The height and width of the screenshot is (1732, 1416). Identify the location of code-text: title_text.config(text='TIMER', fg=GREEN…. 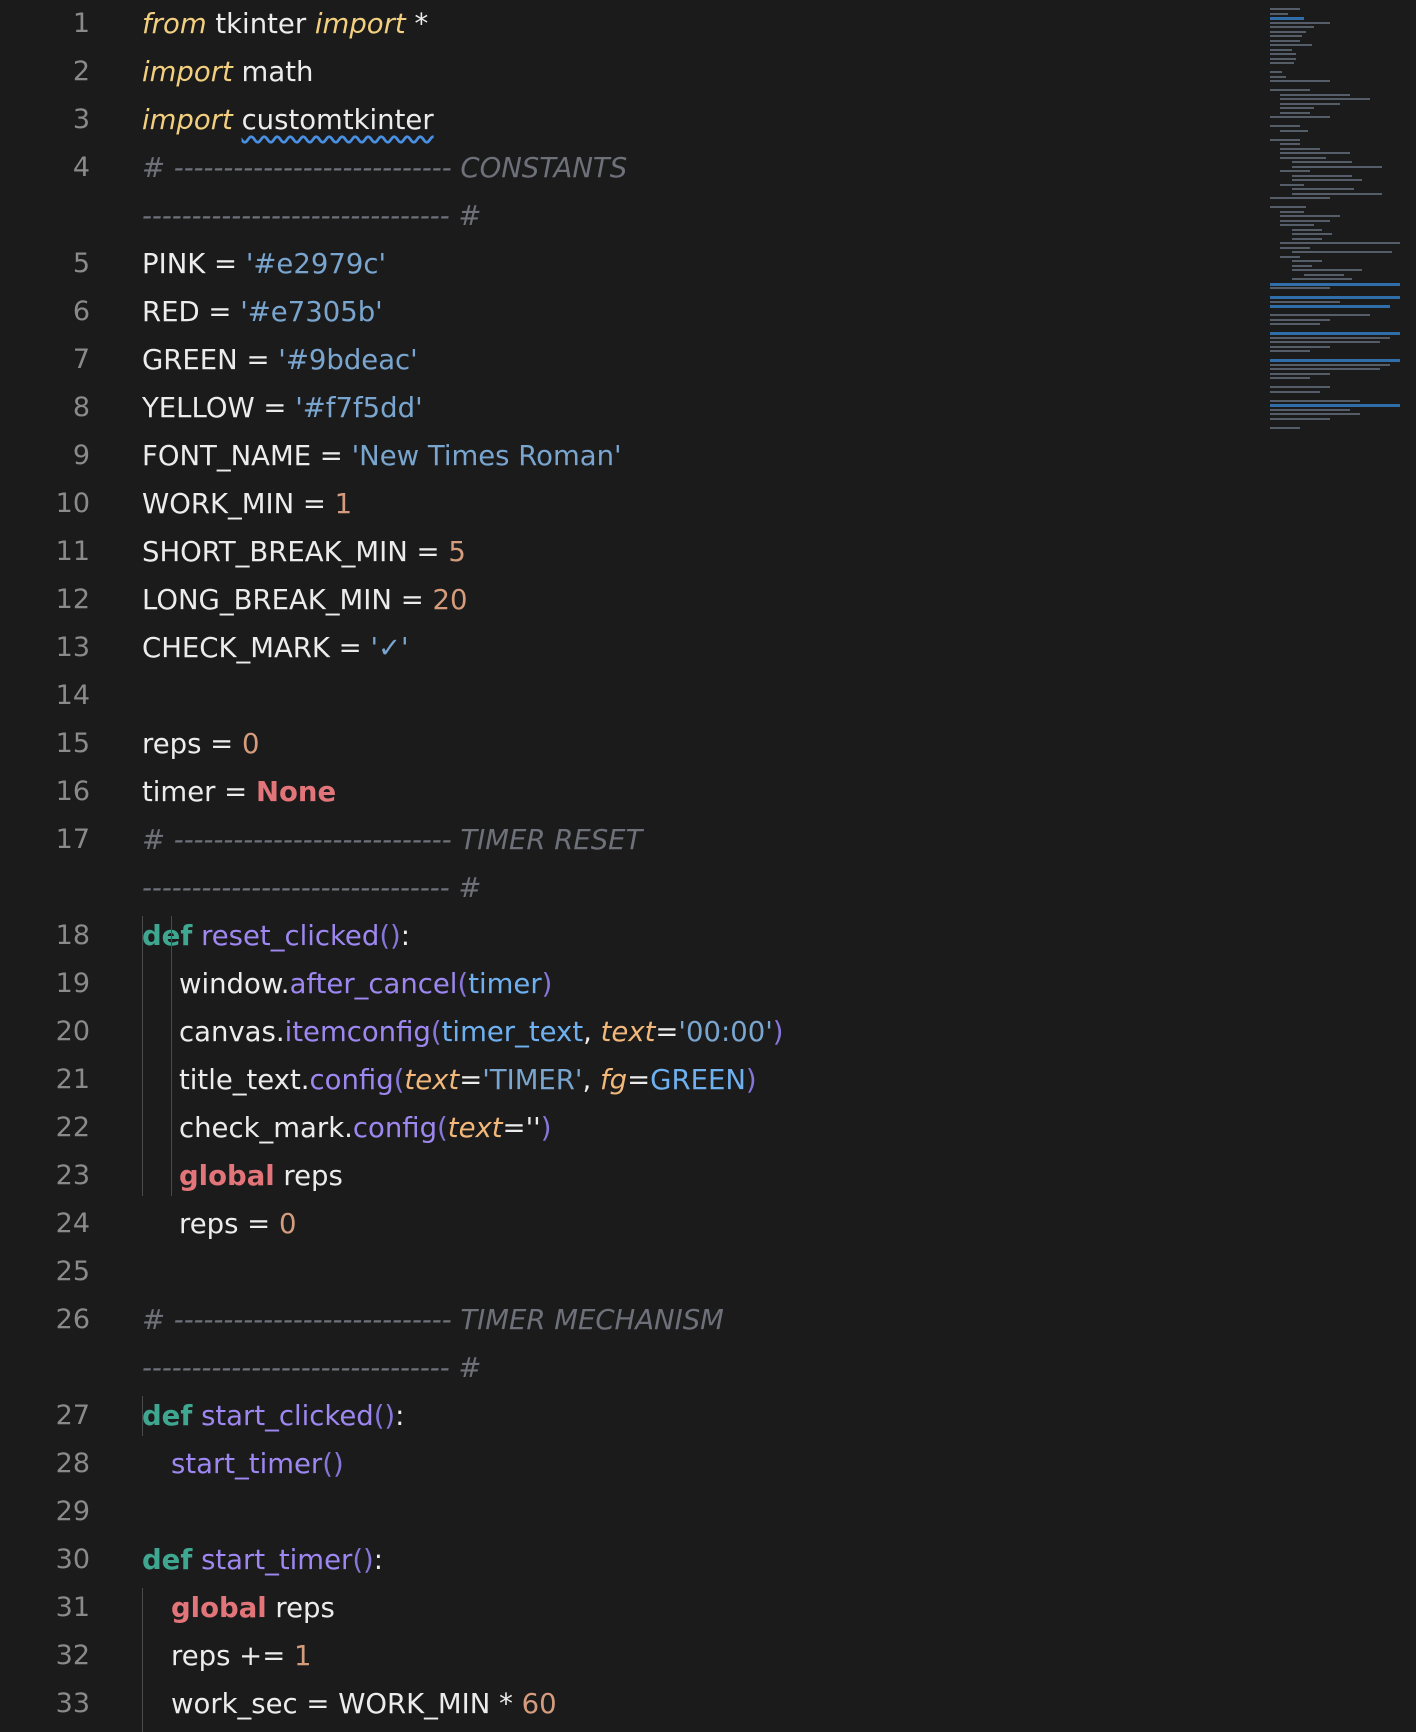
(468, 1080).